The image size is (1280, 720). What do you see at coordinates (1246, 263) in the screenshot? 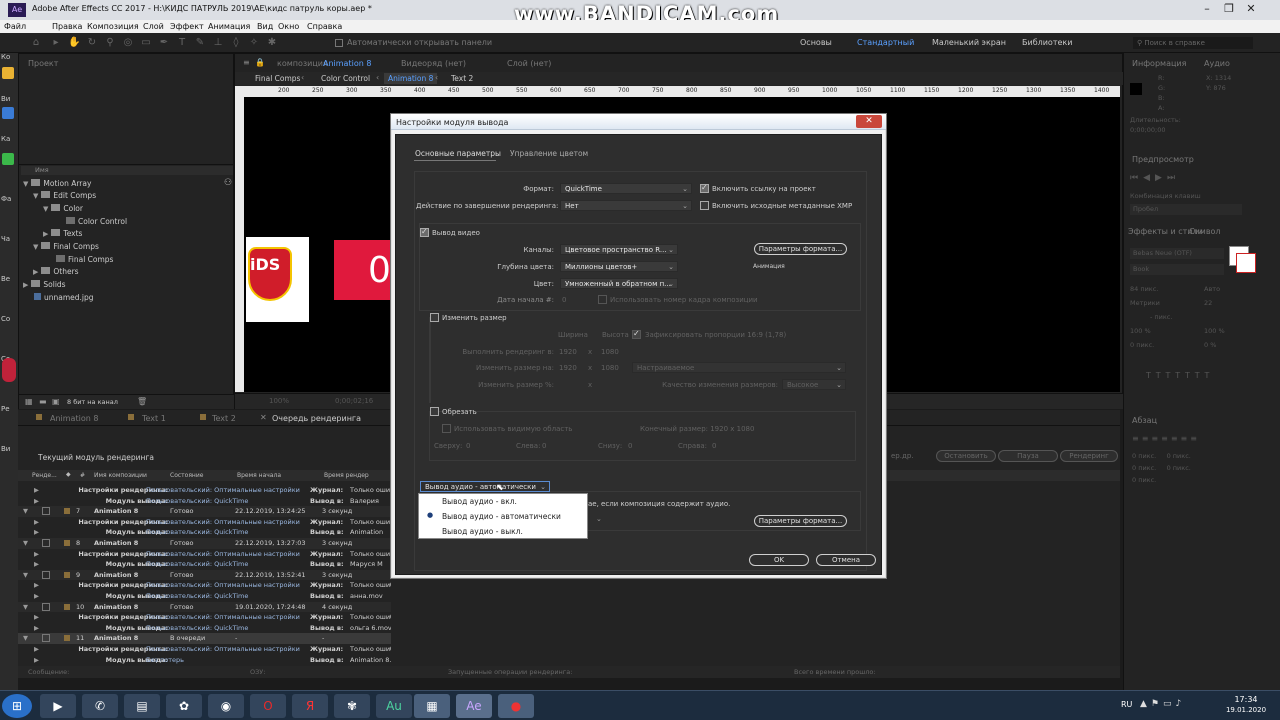
I see `stroke-color-swatch` at bounding box center [1246, 263].